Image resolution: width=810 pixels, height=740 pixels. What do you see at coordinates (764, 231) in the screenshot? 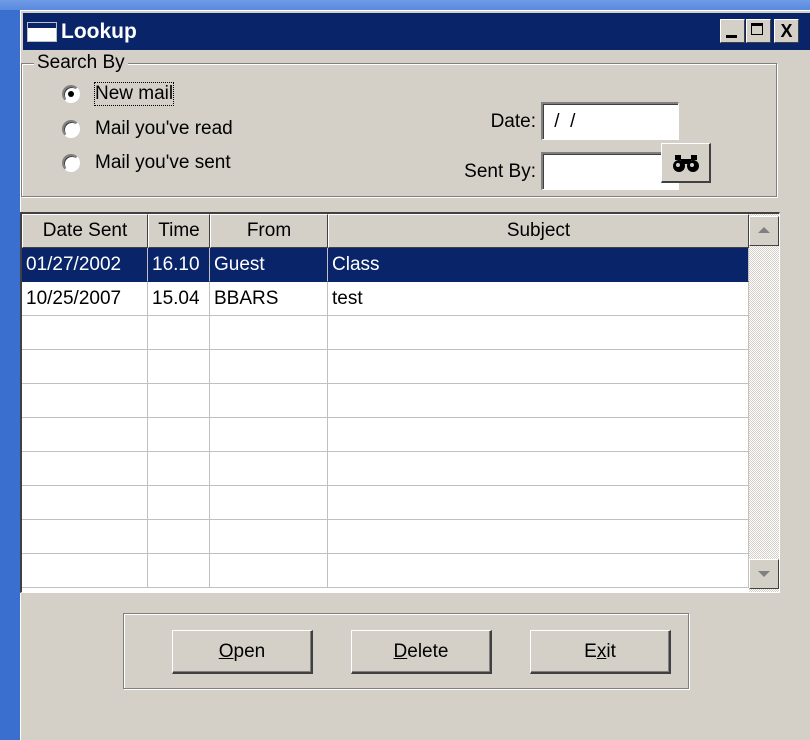
I see `scroll-up-icon` at bounding box center [764, 231].